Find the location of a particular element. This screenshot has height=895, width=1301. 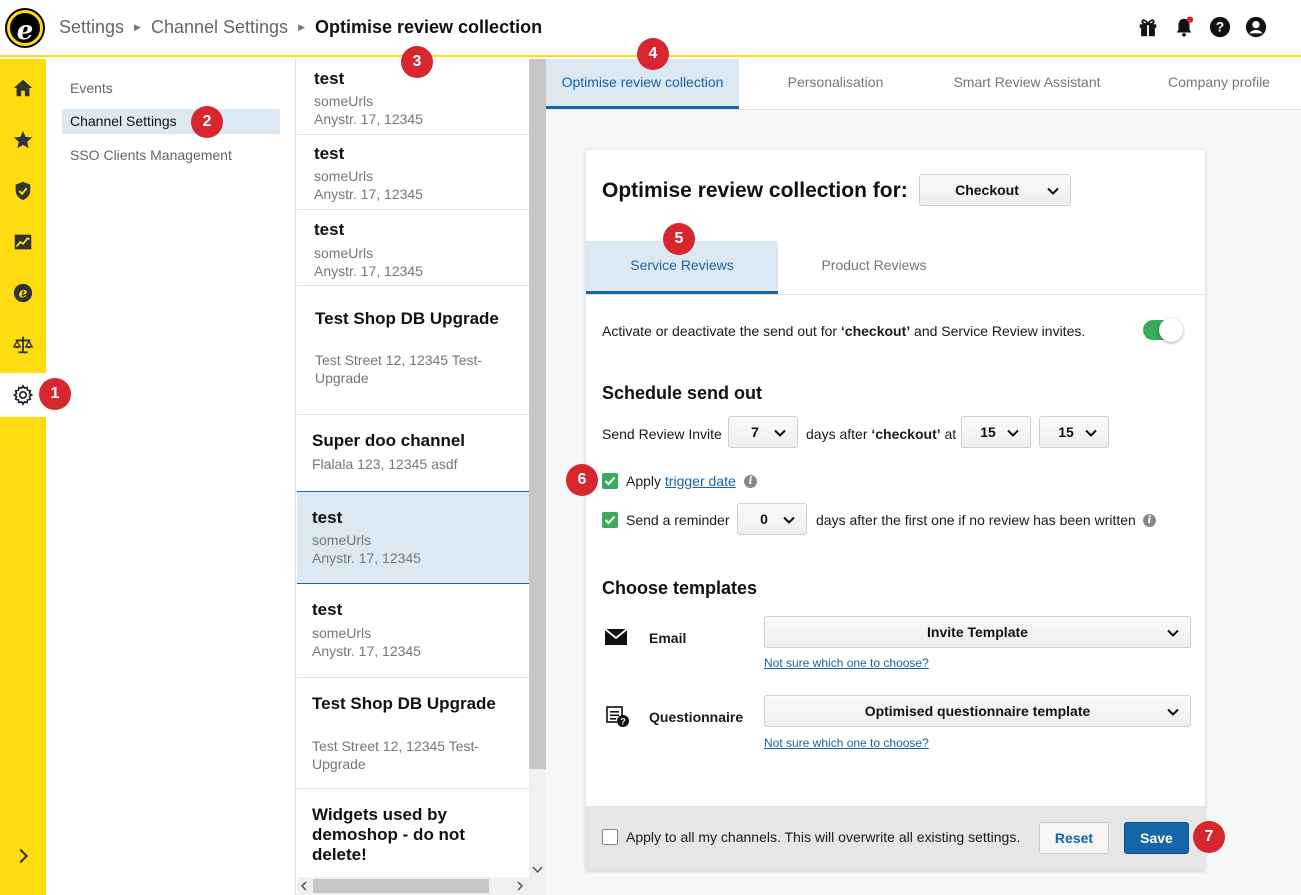

apply-label: Apply is located at coordinates (645, 481).